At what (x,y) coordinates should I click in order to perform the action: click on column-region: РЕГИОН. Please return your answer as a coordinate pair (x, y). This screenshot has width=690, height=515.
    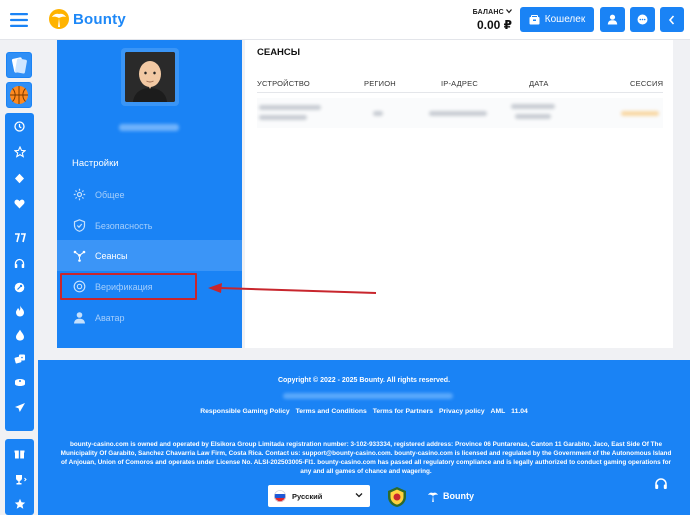
    Looking at the image, I should click on (380, 83).